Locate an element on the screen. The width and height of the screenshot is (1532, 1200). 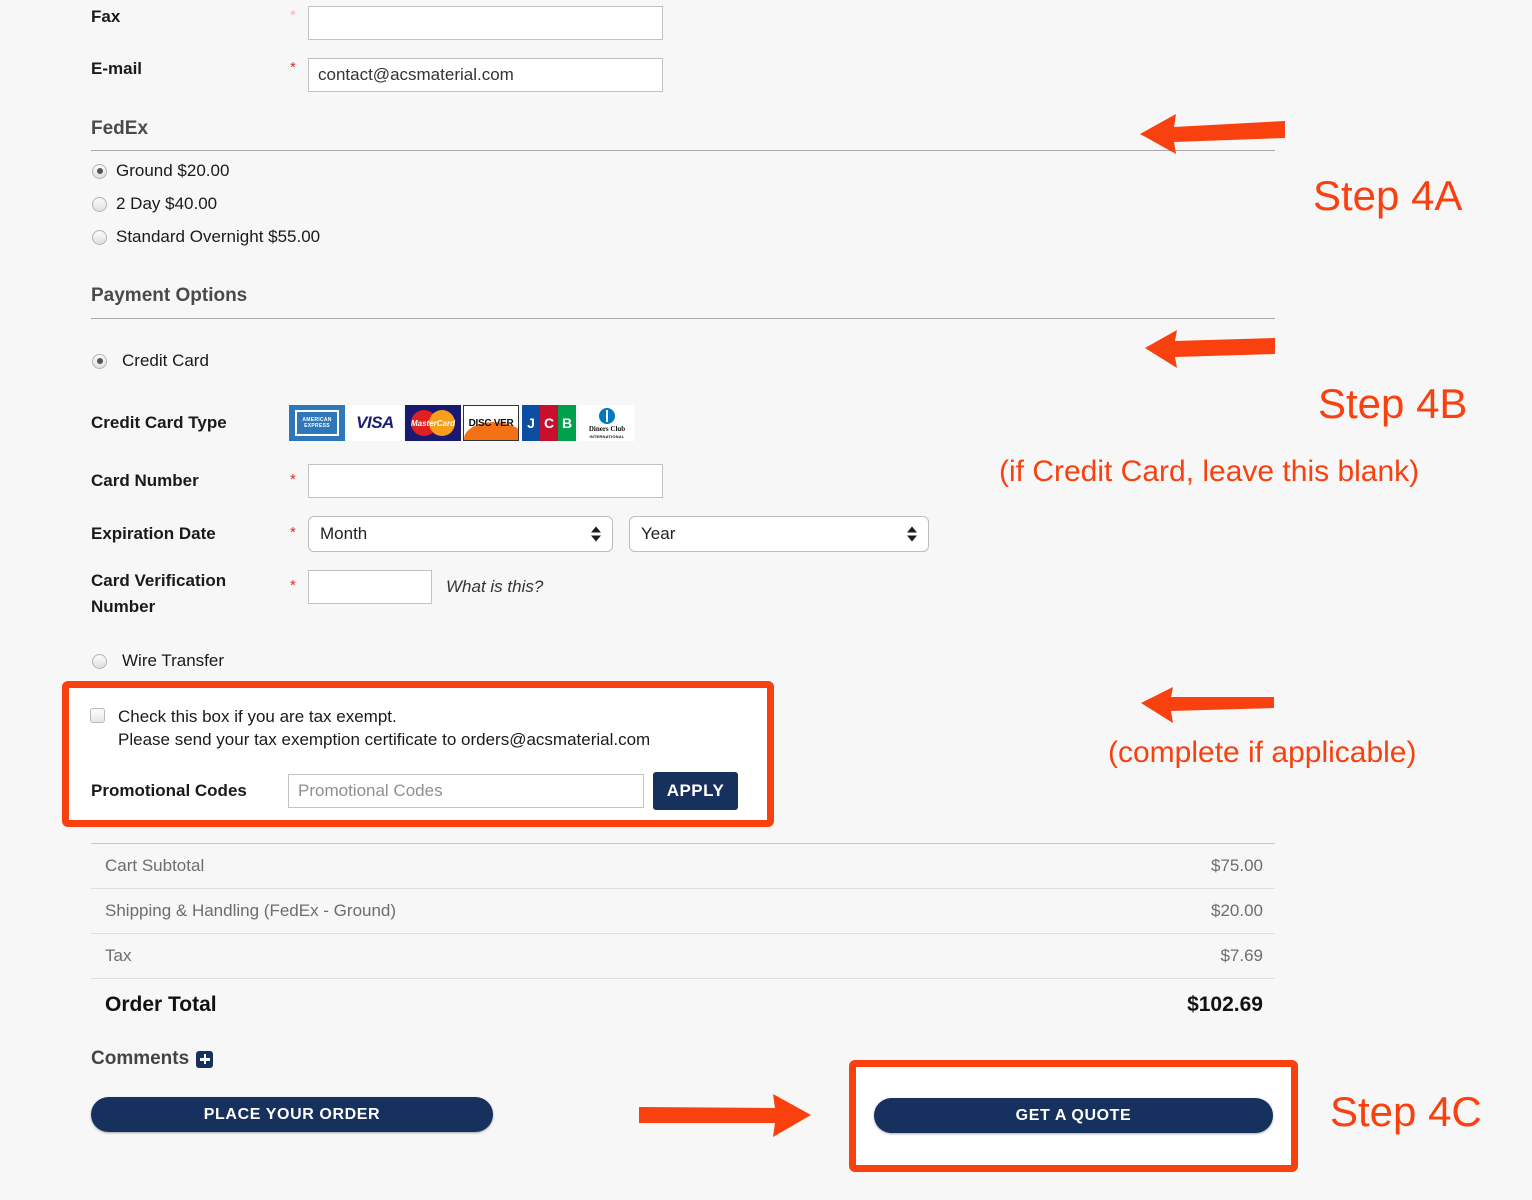
fax-row: Fax * is located at coordinates (377, 23).